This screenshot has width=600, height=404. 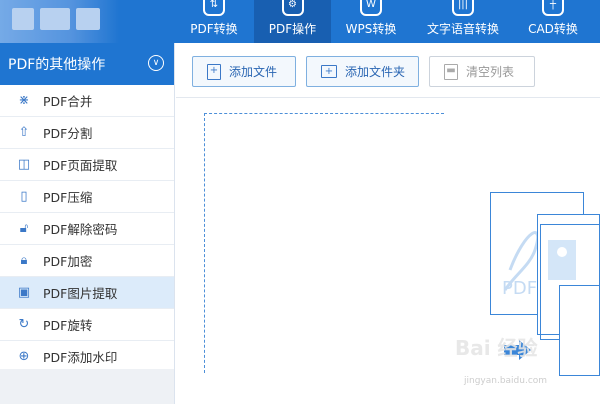 I want to click on clear-list-label: 清空列表, so click(x=490, y=72).